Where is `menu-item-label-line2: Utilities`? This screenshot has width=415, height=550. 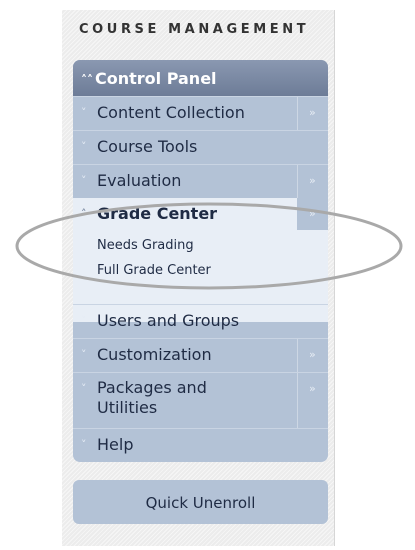 menu-item-label-line2: Utilities is located at coordinates (127, 407).